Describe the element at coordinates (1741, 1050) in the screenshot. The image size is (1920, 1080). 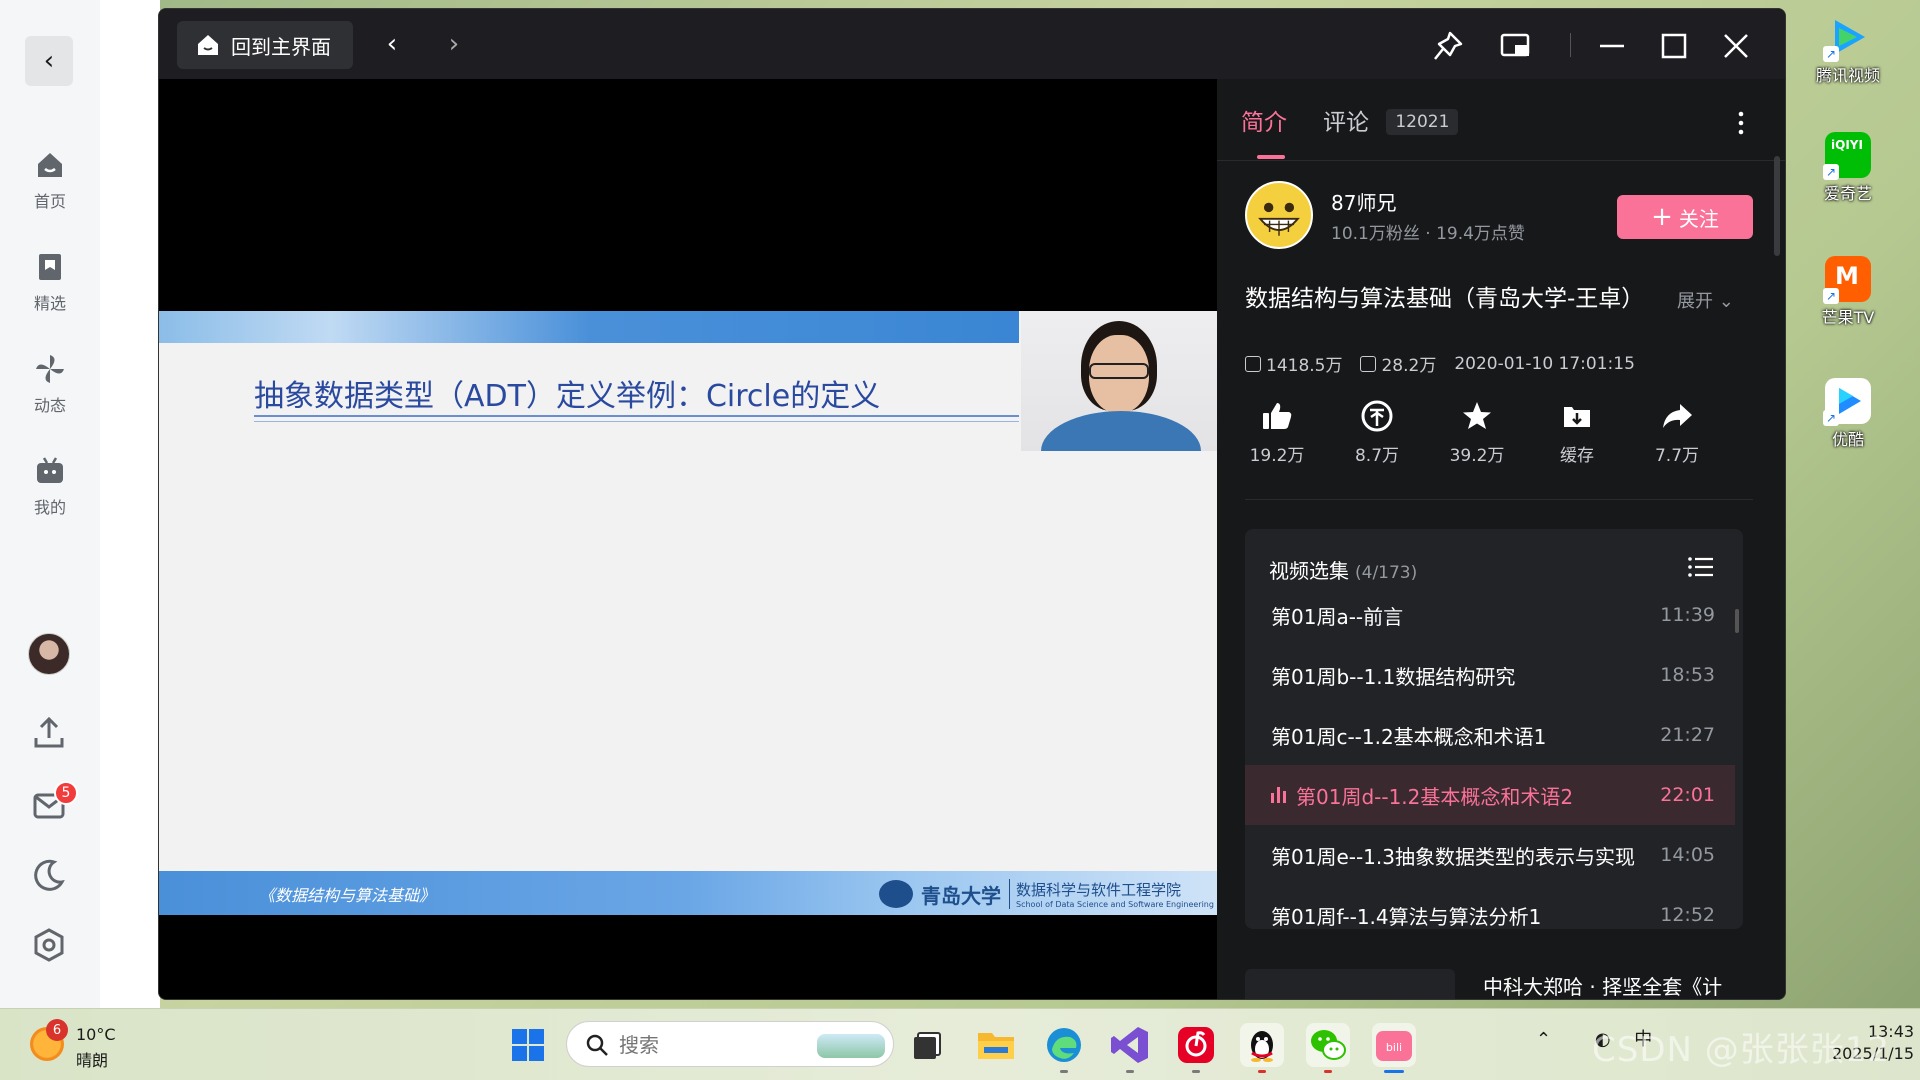
I see `watermark: CSDN @张张张12` at that location.